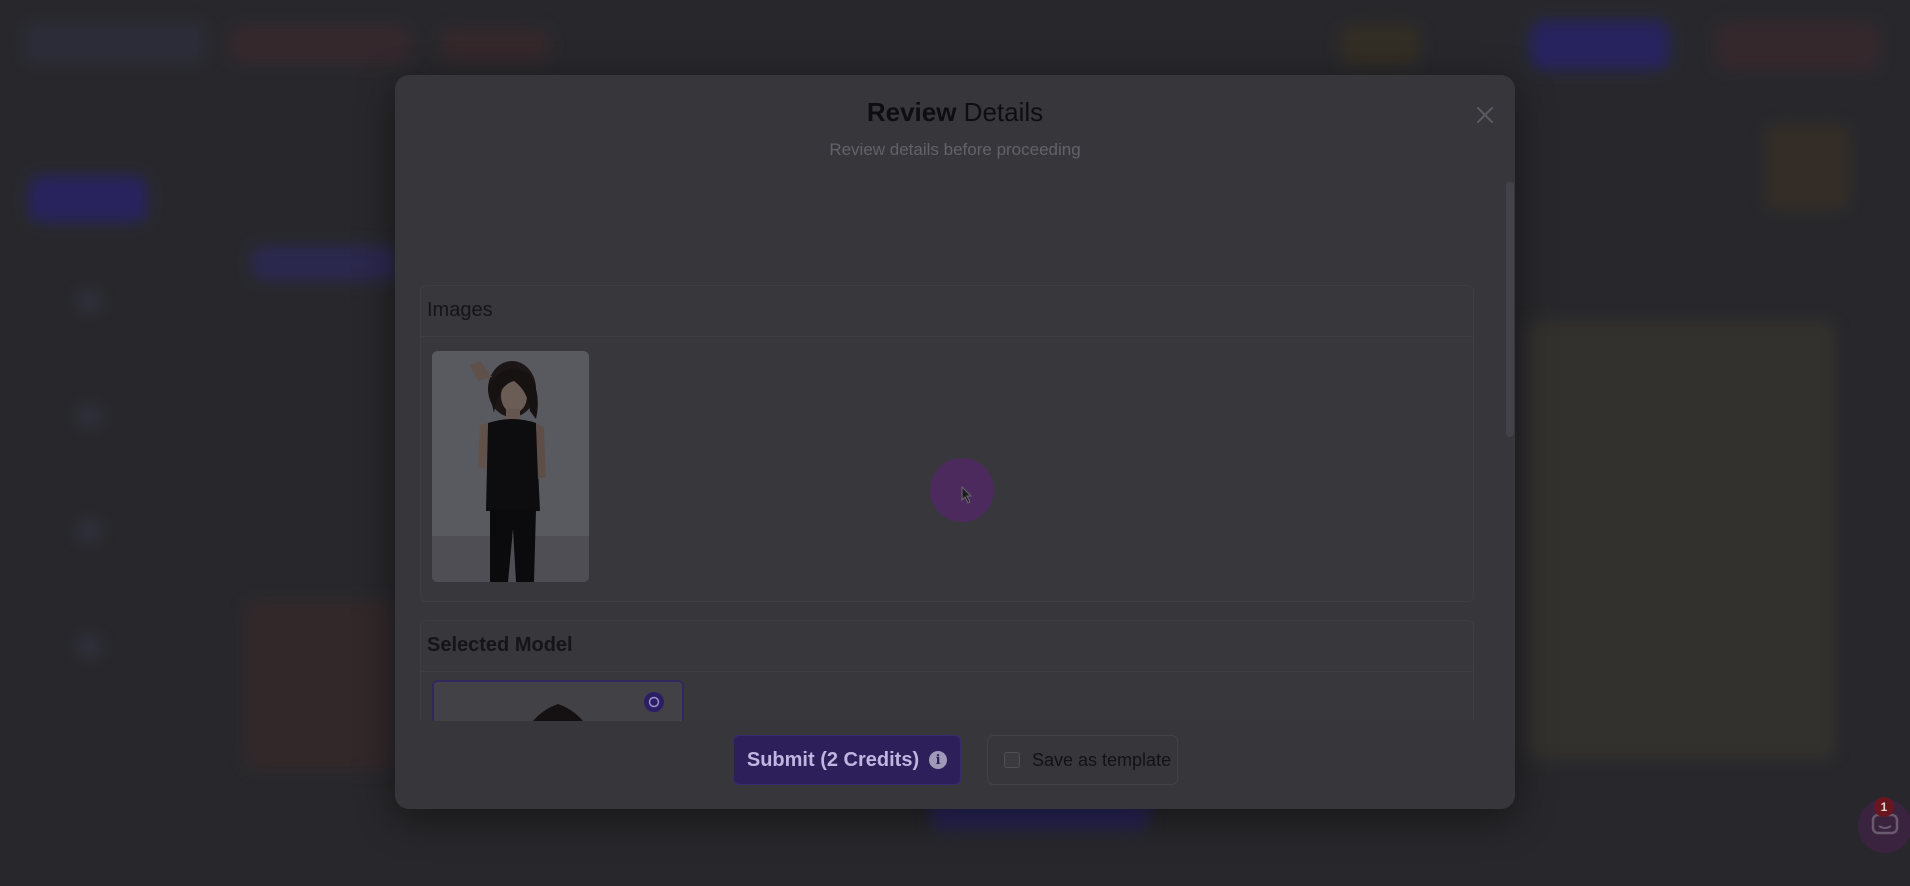 This screenshot has width=1910, height=886. Describe the element at coordinates (1003, 112) in the screenshot. I see `modal-title-rest: Details` at that location.